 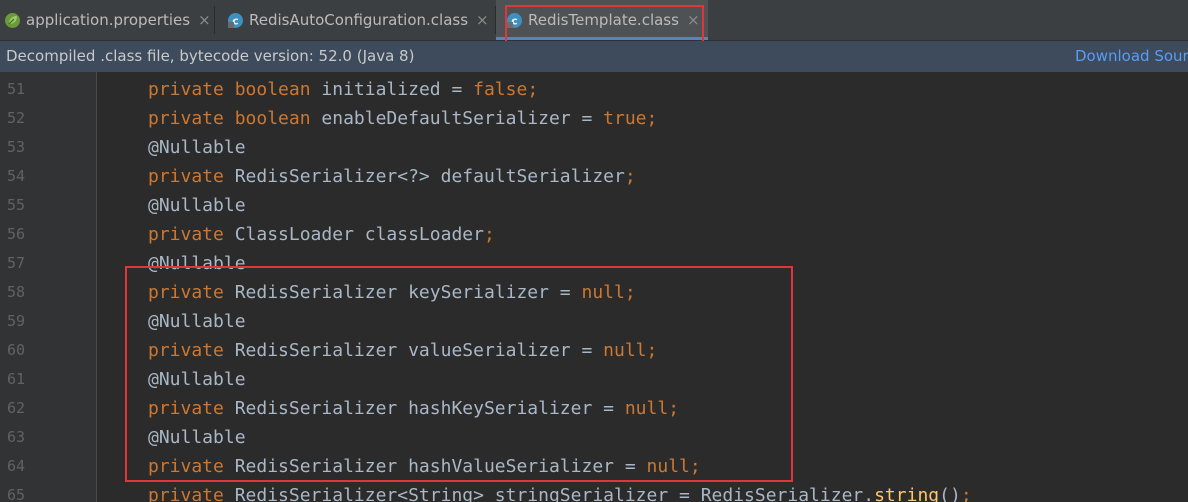 I want to click on identifier-token: initialized =, so click(x=397, y=89).